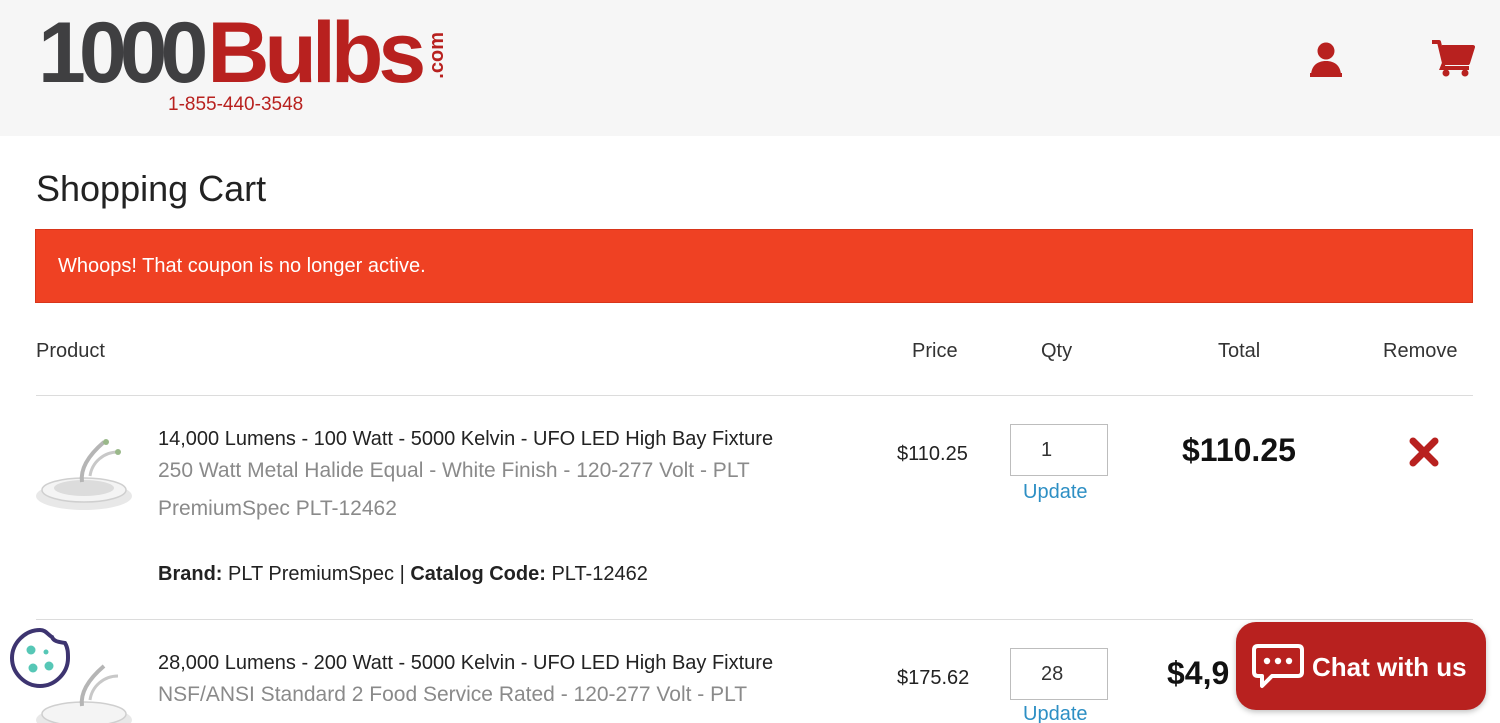 This screenshot has height=723, width=1500. I want to click on logo-number: 1000, so click(123, 53).